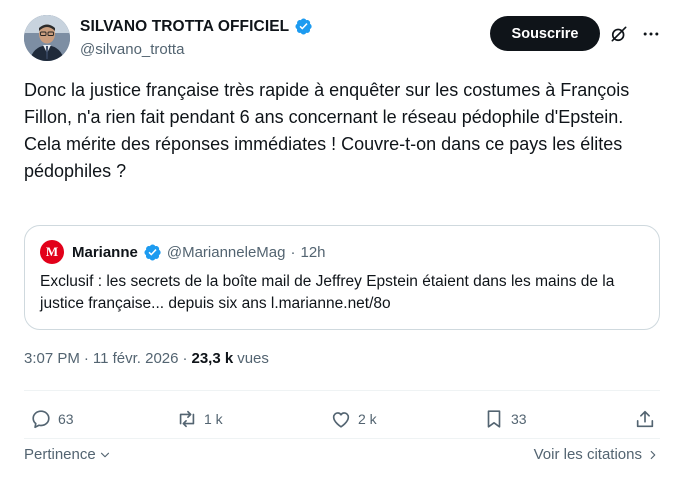 This screenshot has height=479, width=685. I want to click on quoted-tweet-time: 12h, so click(312, 252).